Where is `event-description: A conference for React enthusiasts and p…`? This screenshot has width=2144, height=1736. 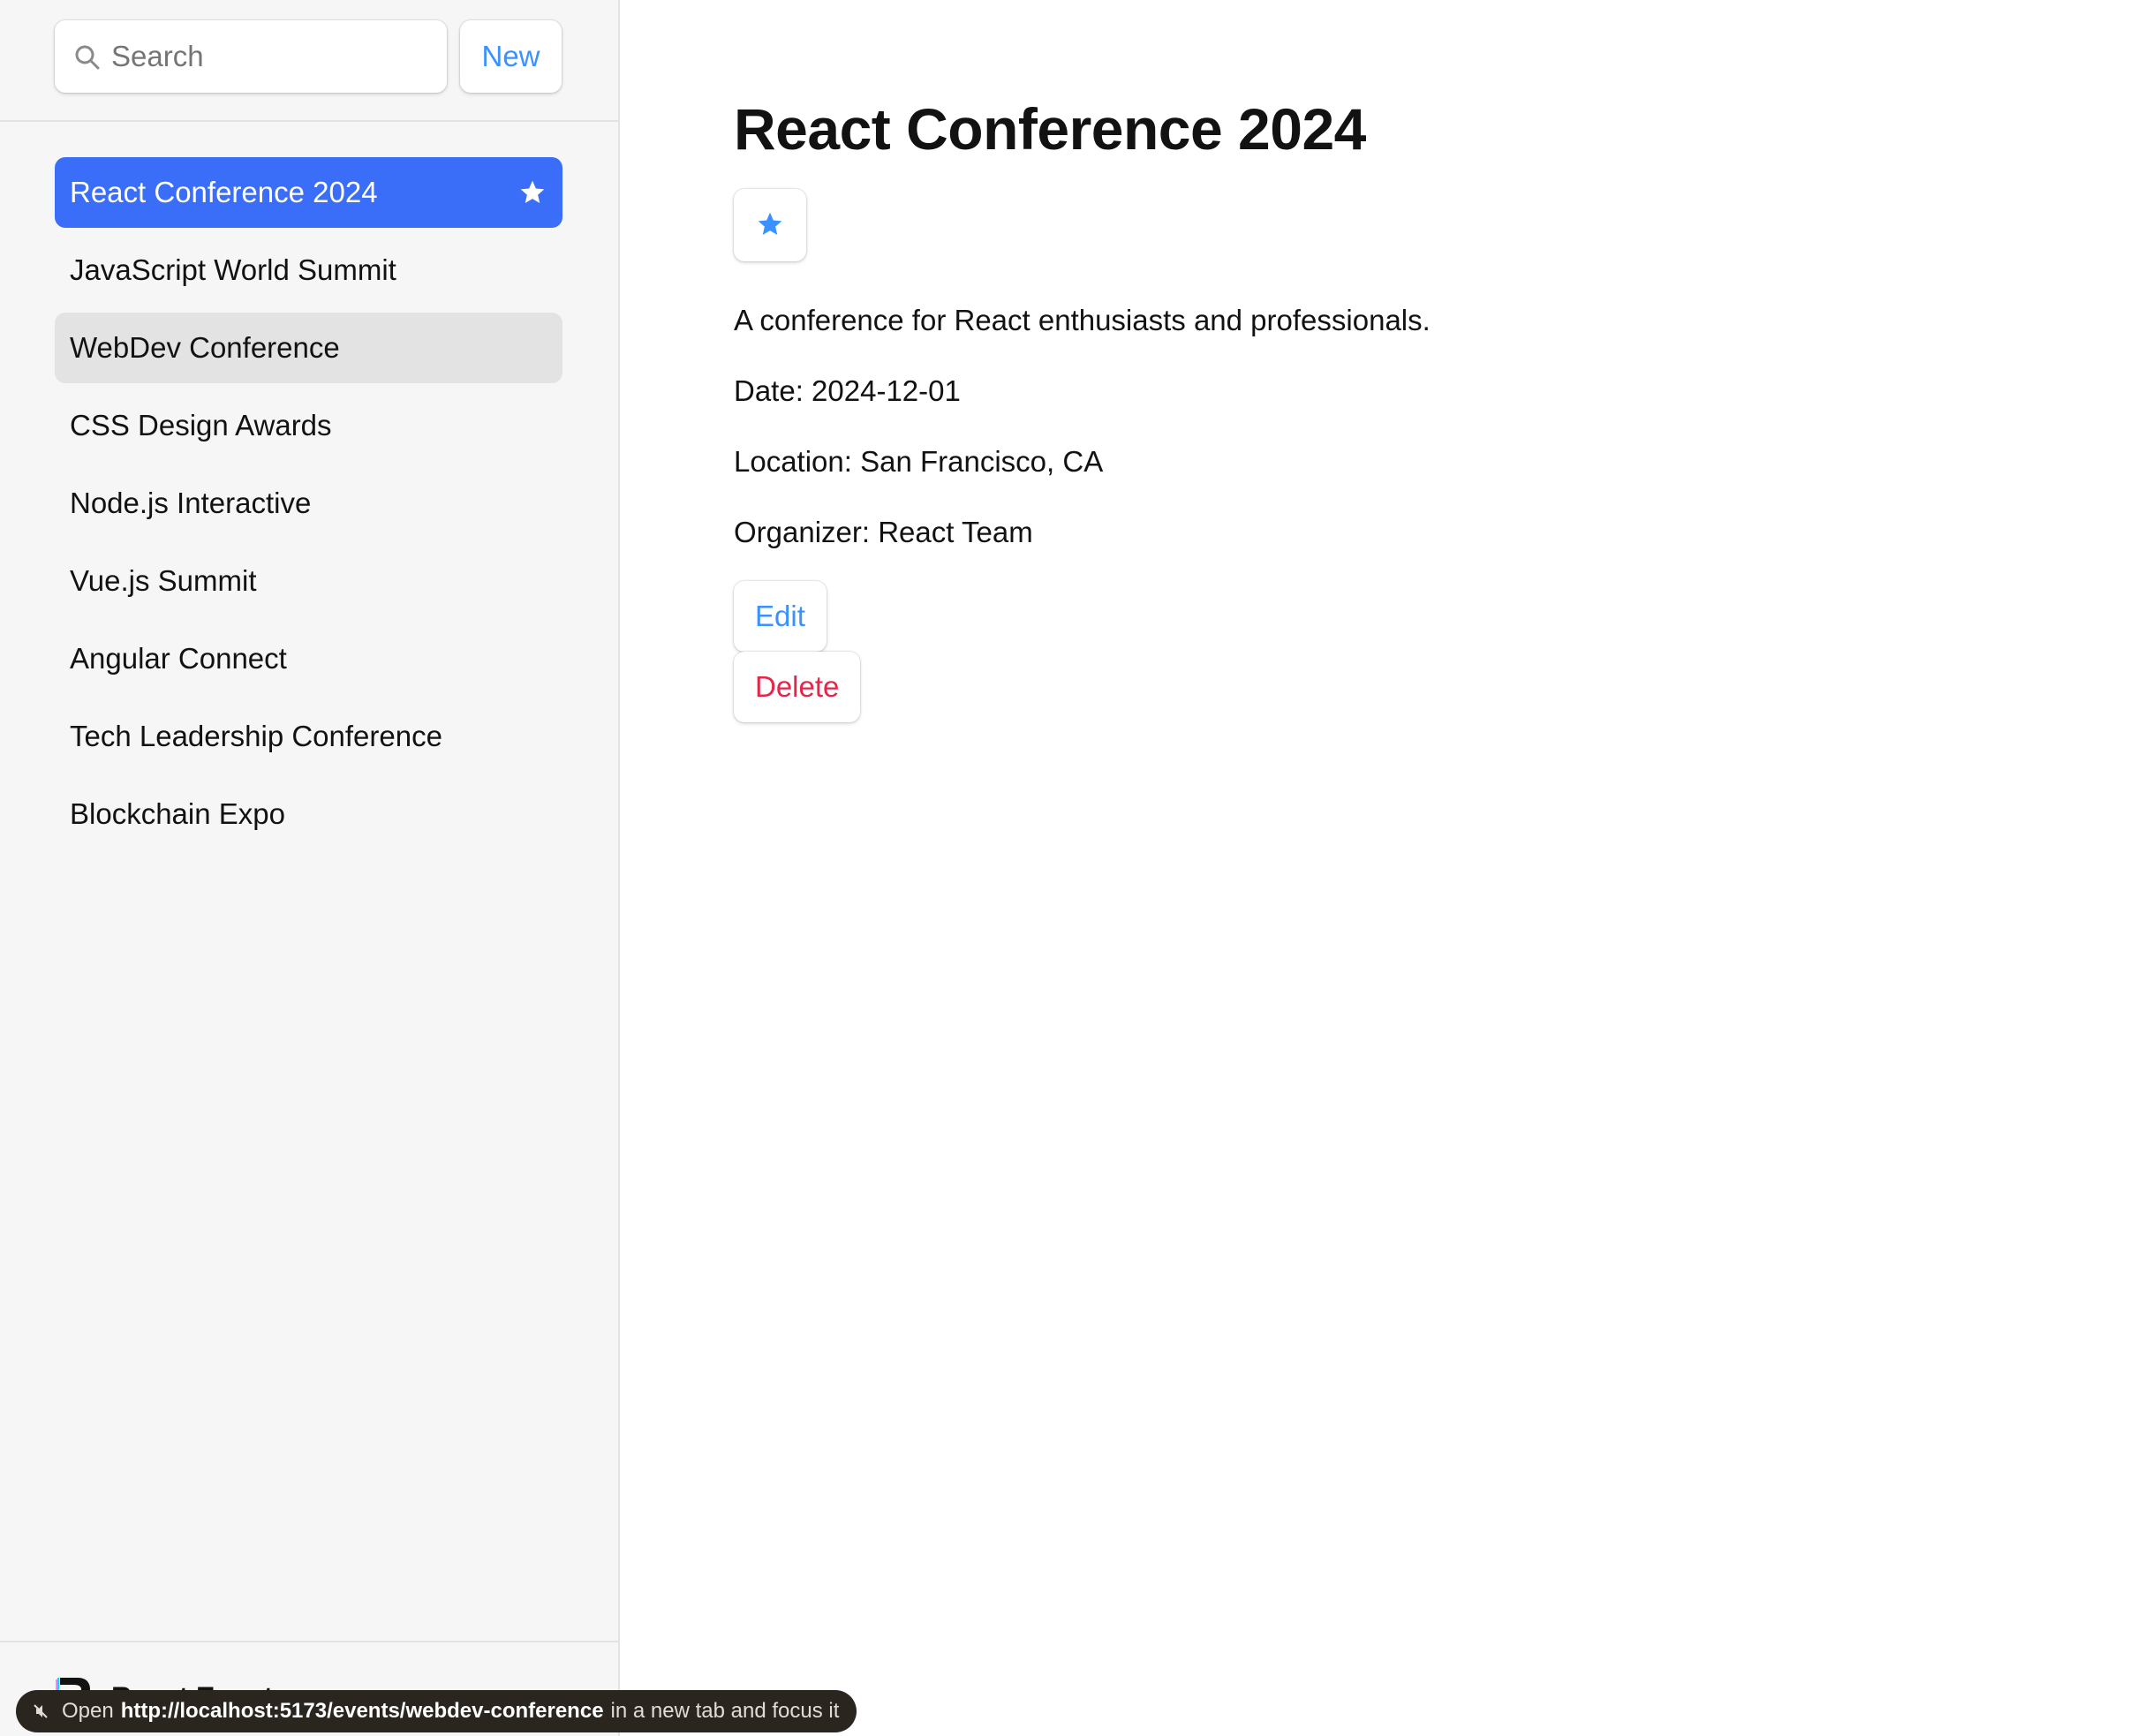 event-description: A conference for React enthusiasts and p… is located at coordinates (1082, 320).